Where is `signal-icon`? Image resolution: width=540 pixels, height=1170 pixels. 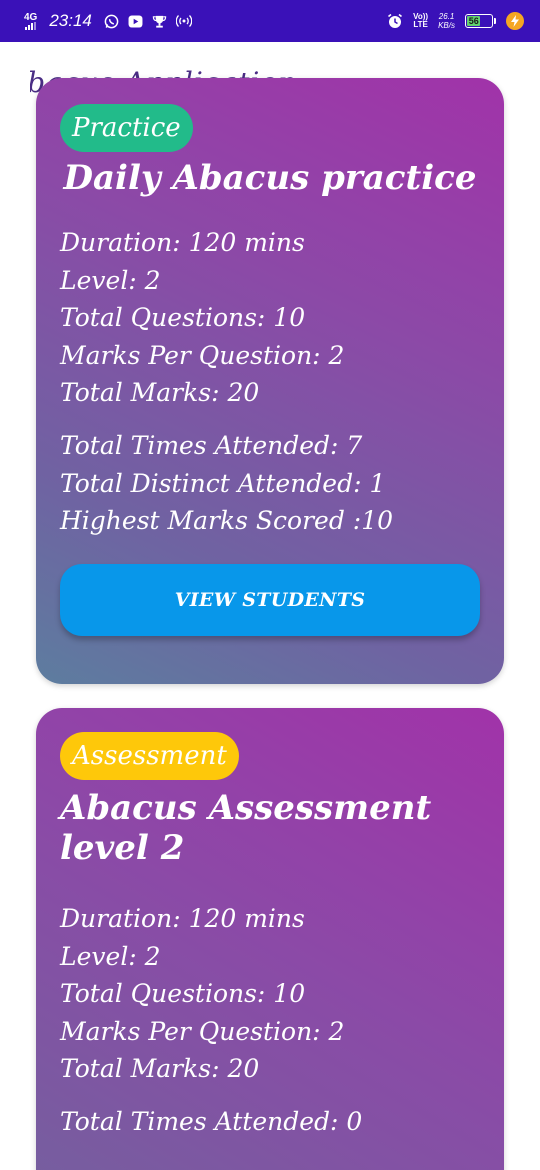
signal-icon is located at coordinates (31, 25).